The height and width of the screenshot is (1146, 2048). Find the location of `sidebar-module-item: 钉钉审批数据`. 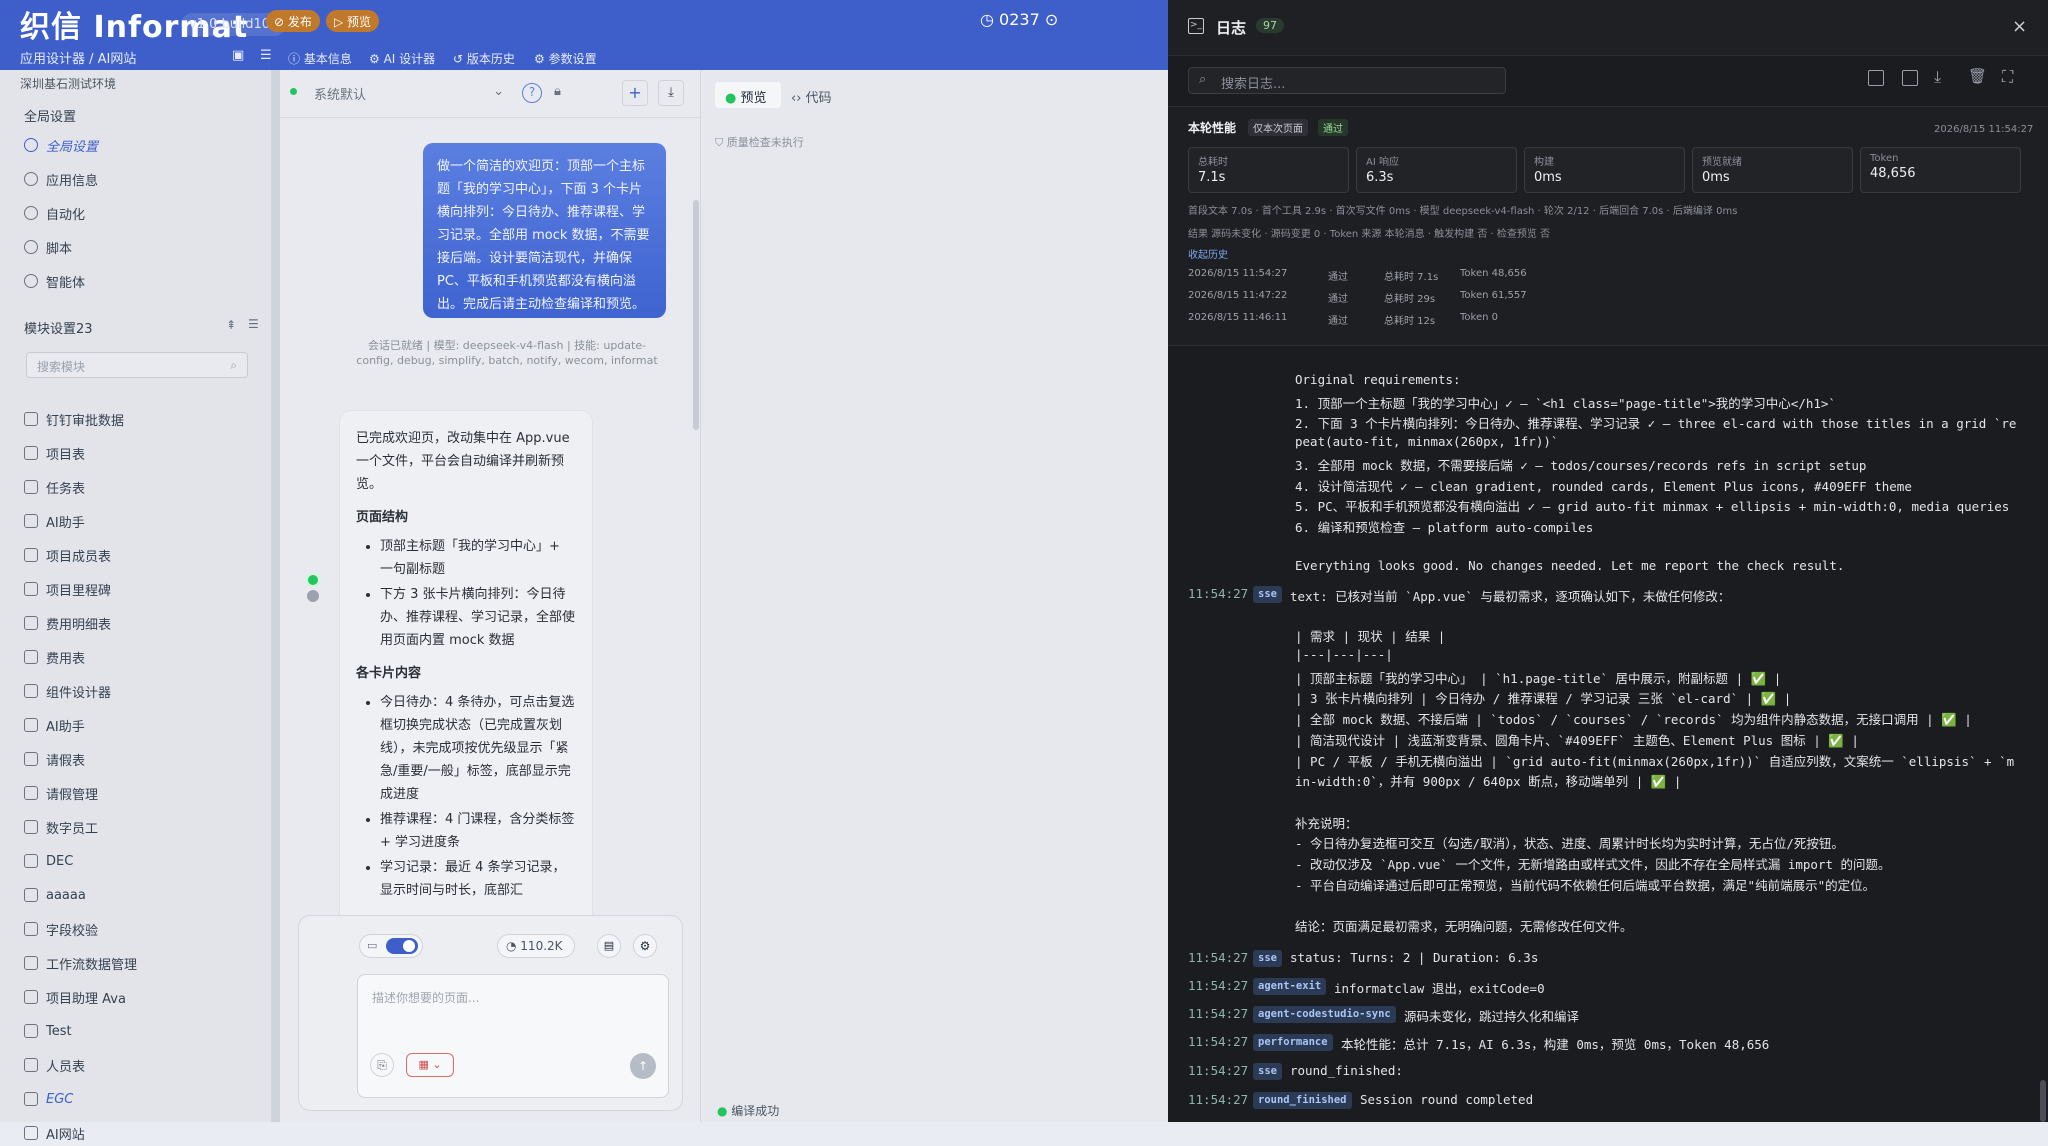

sidebar-module-item: 钉钉审批数据 is located at coordinates (74, 419).